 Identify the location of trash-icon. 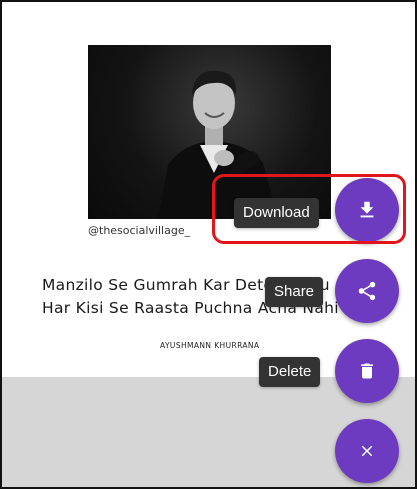
(367, 371).